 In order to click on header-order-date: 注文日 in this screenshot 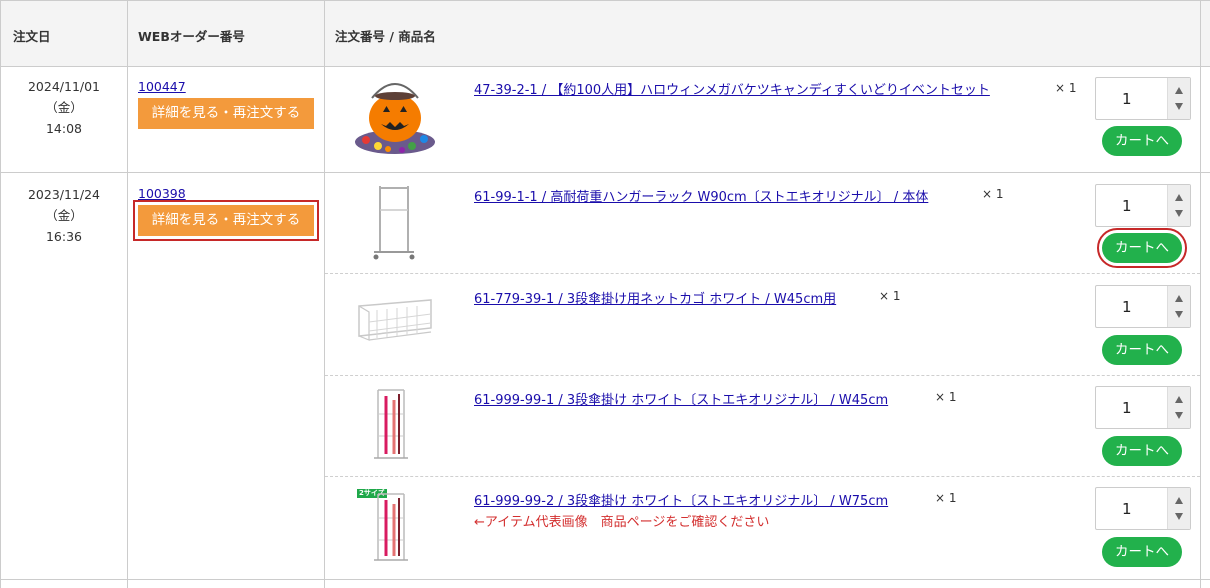, I will do `click(32, 36)`.